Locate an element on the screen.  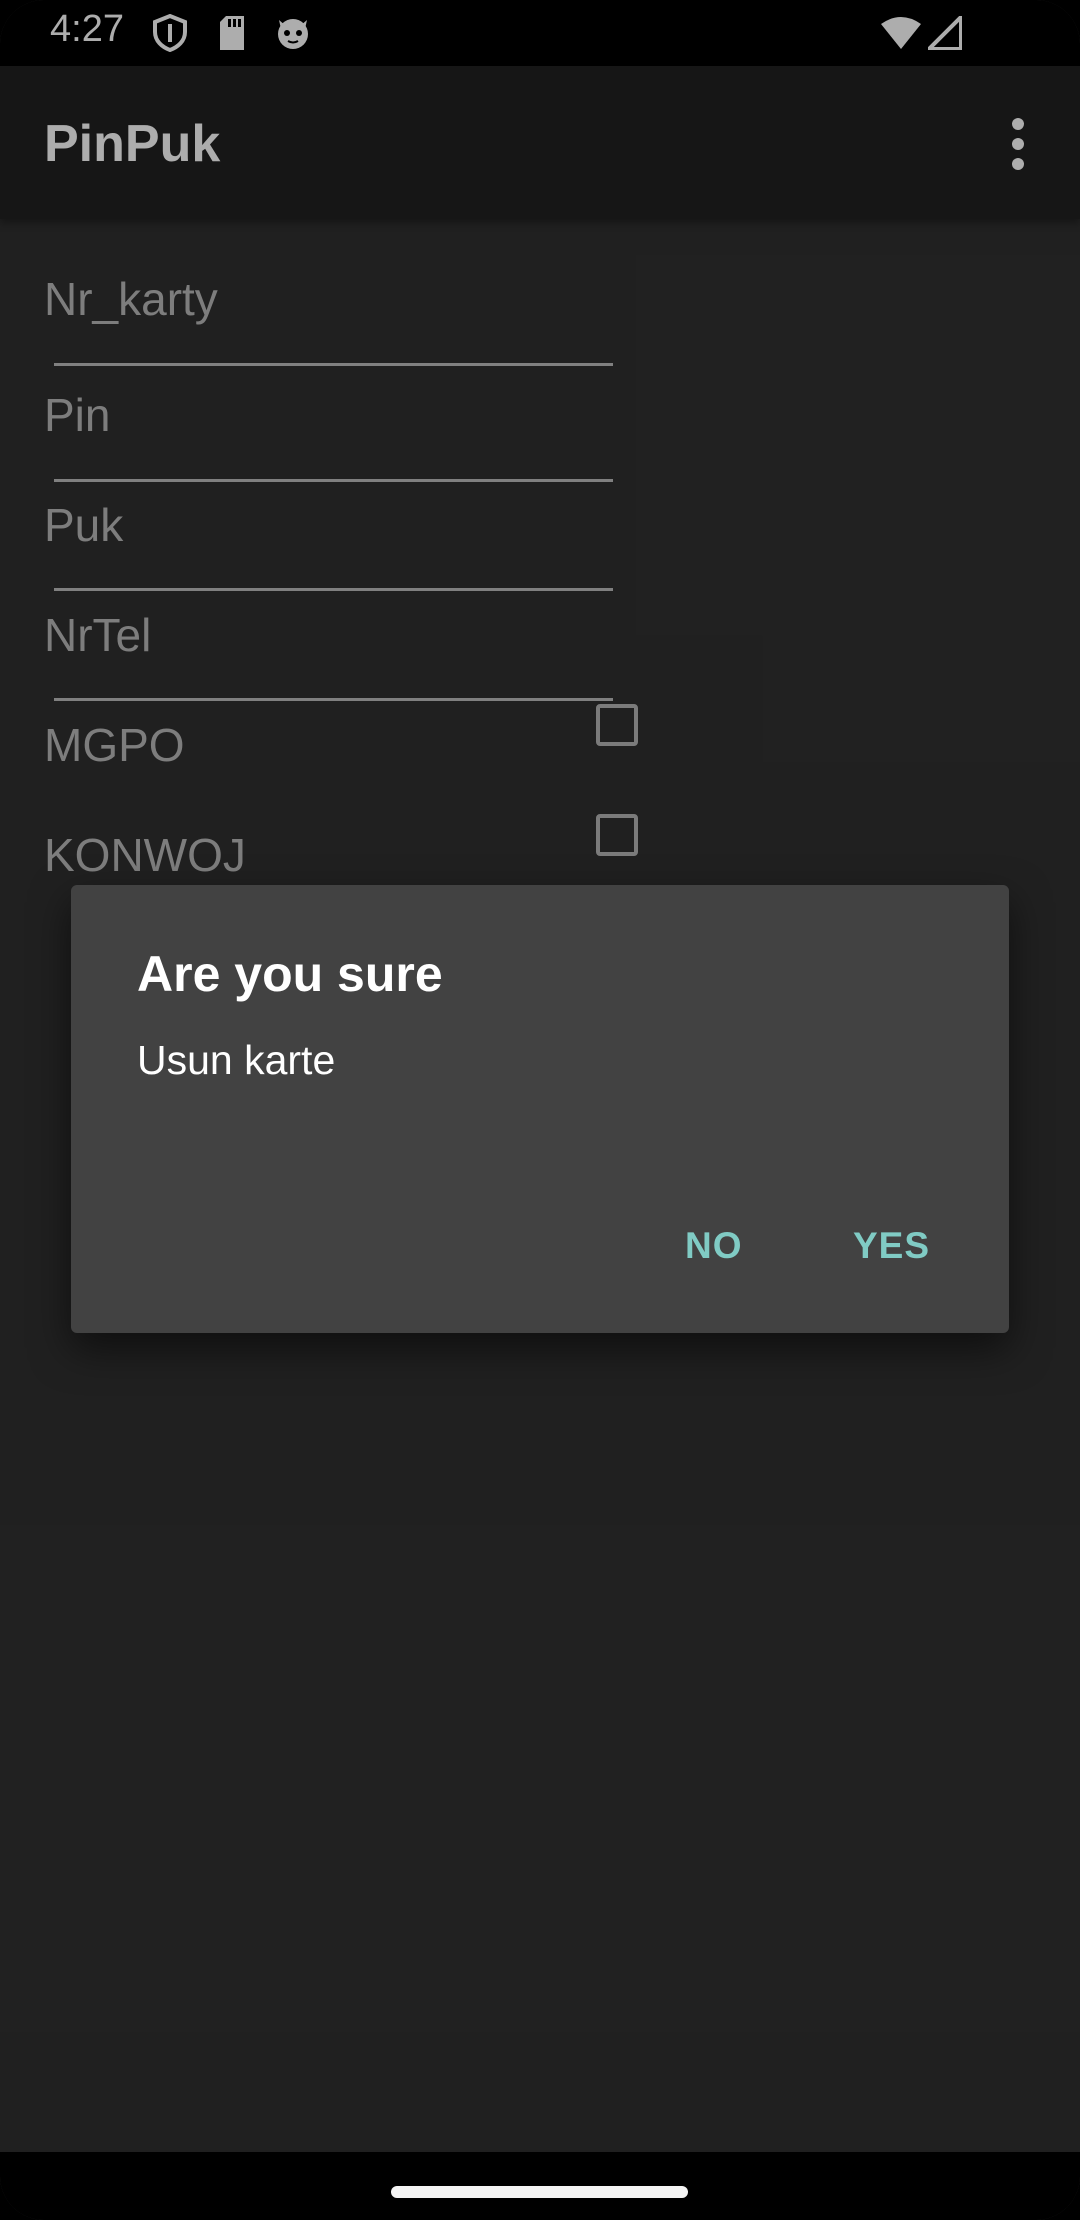
home-handle is located at coordinates (539, 2192).